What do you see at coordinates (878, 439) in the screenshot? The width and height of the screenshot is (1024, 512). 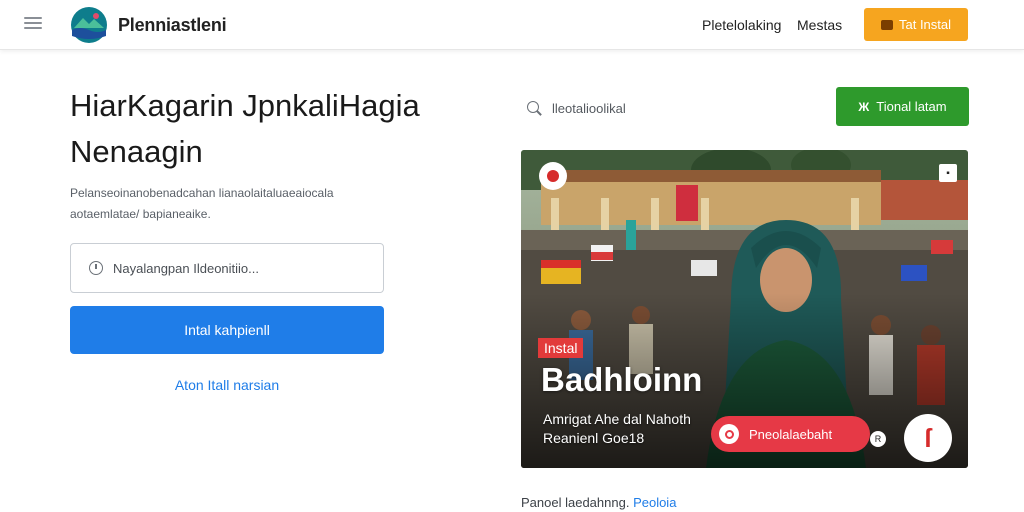 I see `card-small-badge: R` at bounding box center [878, 439].